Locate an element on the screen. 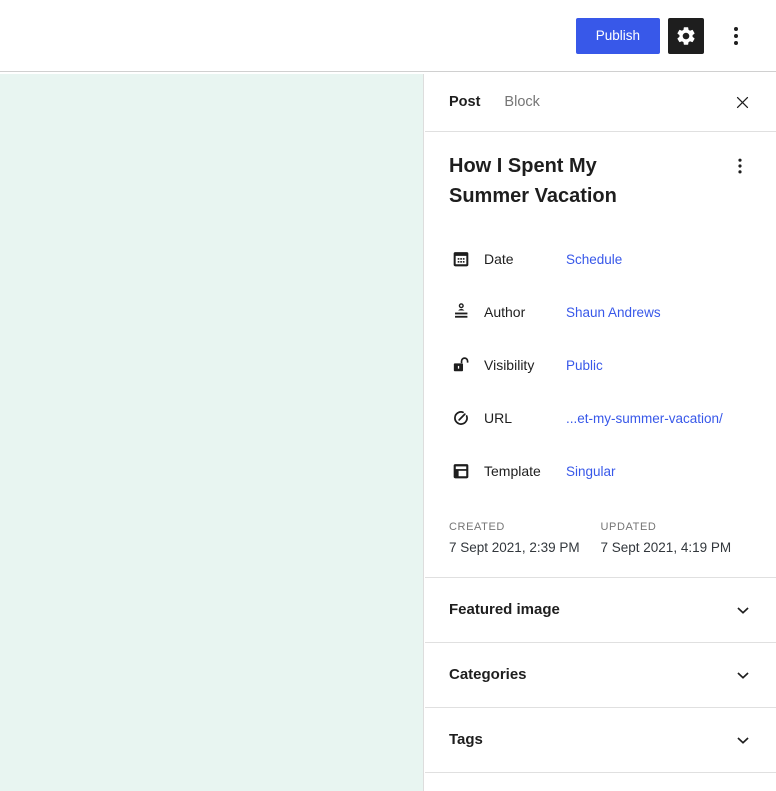 Image resolution: width=776 pixels, height=791 pixels. gear-icon is located at coordinates (686, 36).